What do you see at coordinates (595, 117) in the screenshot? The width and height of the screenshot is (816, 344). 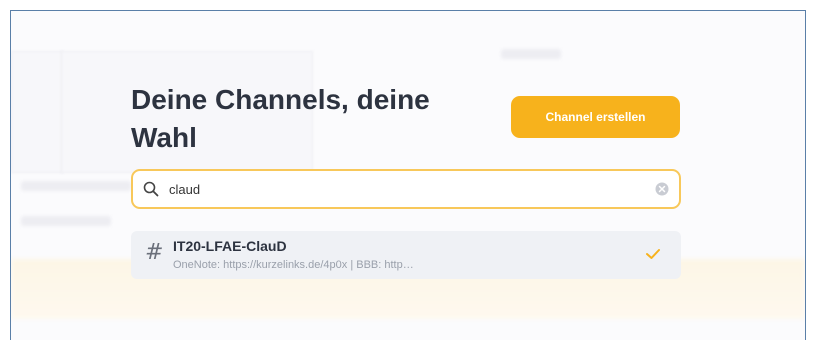 I see `create-channel-button: Channel erstellen` at bounding box center [595, 117].